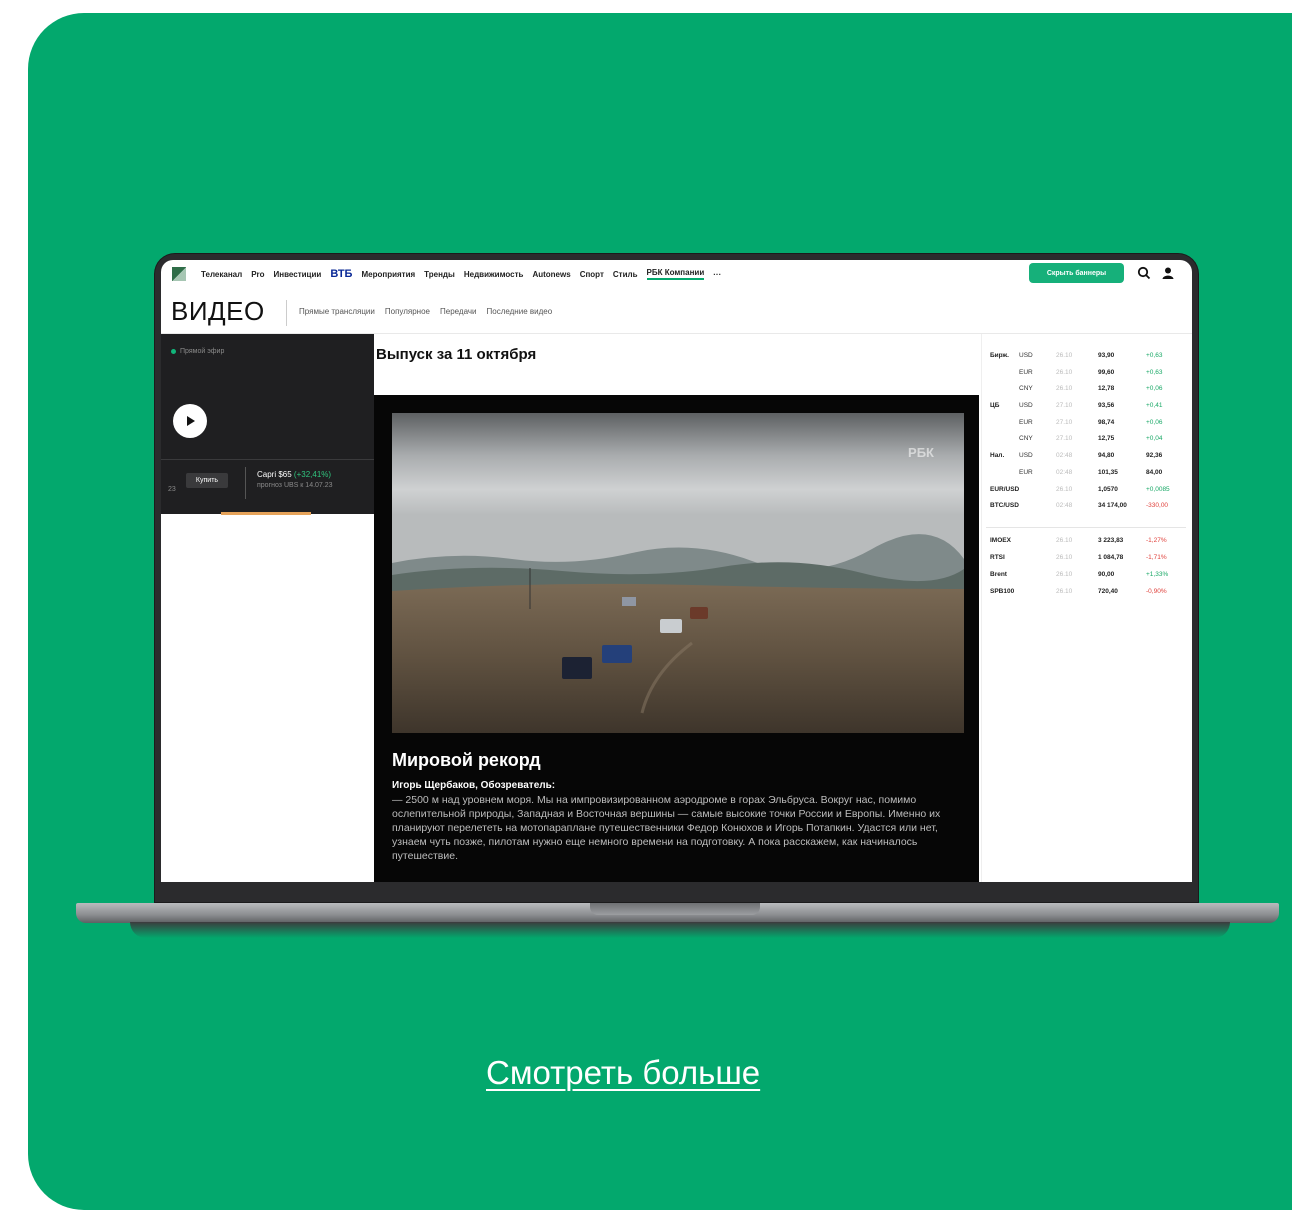 This screenshot has width=1292, height=1210. Describe the element at coordinates (1086, 510) in the screenshot. I see `rate-row: BTC/USD 02:48 34 174,00 -330,00` at that location.